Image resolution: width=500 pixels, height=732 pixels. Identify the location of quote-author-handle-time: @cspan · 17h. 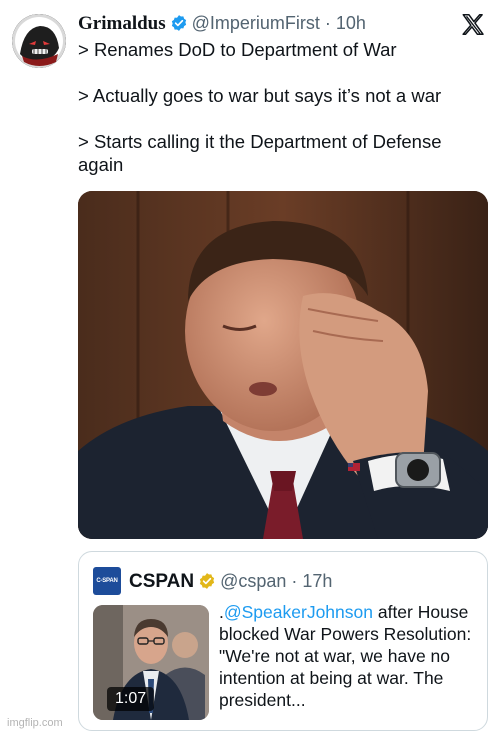
(276, 581).